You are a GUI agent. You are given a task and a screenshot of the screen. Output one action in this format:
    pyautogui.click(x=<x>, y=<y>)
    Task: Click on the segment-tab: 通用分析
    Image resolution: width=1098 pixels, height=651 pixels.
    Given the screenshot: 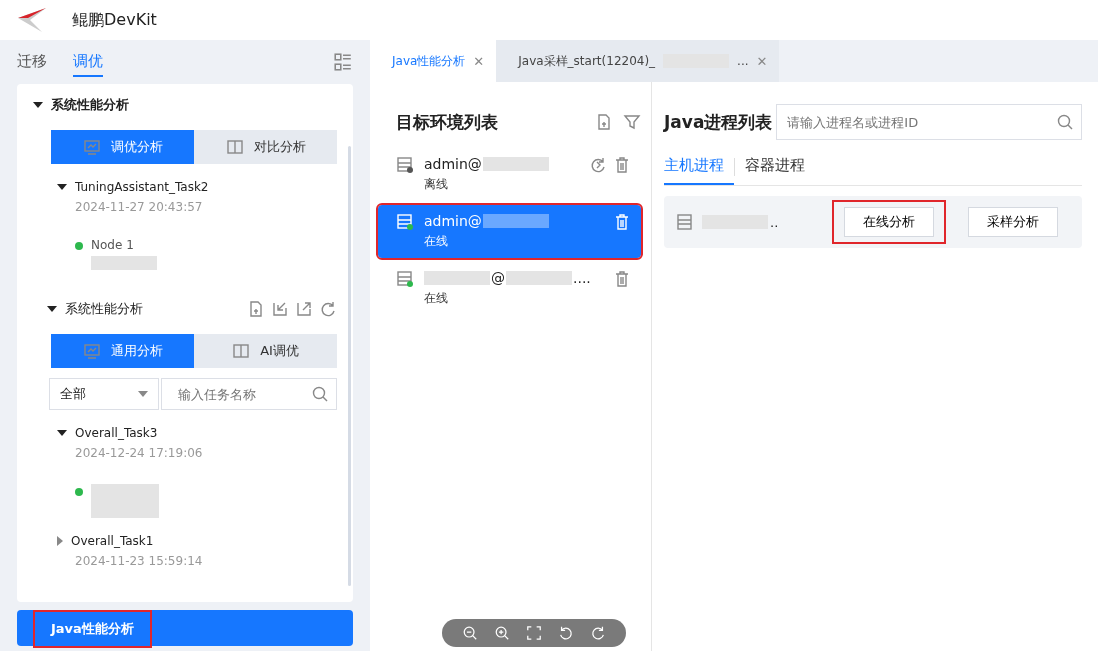 What is the action you would take?
    pyautogui.click(x=122, y=351)
    